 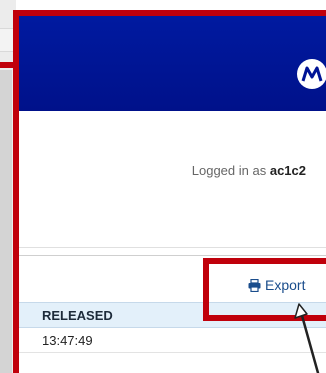 I want to click on left-side-panel, so click(x=6, y=221).